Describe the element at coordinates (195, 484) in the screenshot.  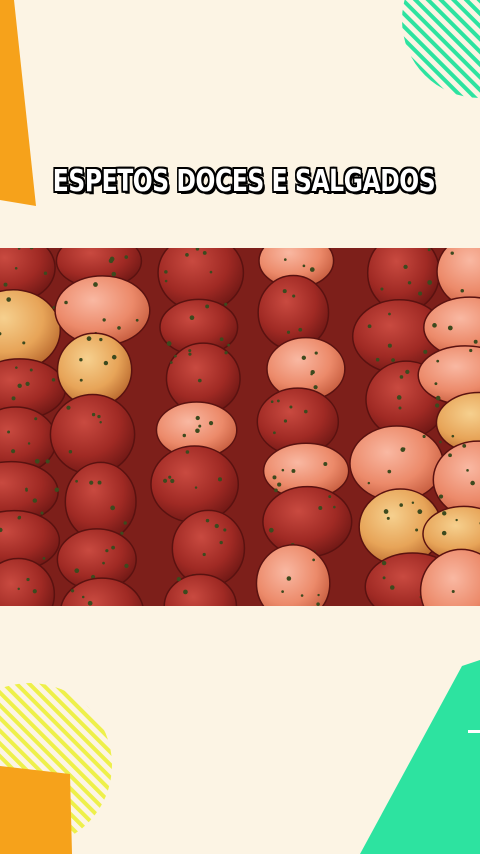
I see `skewer-chunk` at that location.